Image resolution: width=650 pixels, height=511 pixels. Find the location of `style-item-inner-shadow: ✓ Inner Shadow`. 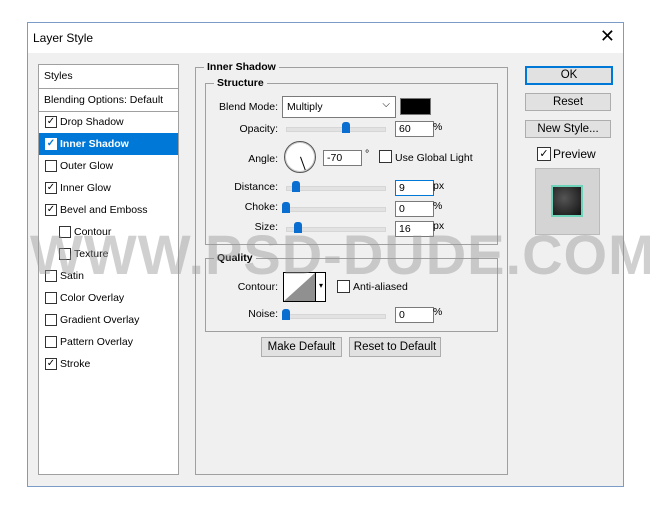

style-item-inner-shadow: ✓ Inner Shadow is located at coordinates (108, 144).